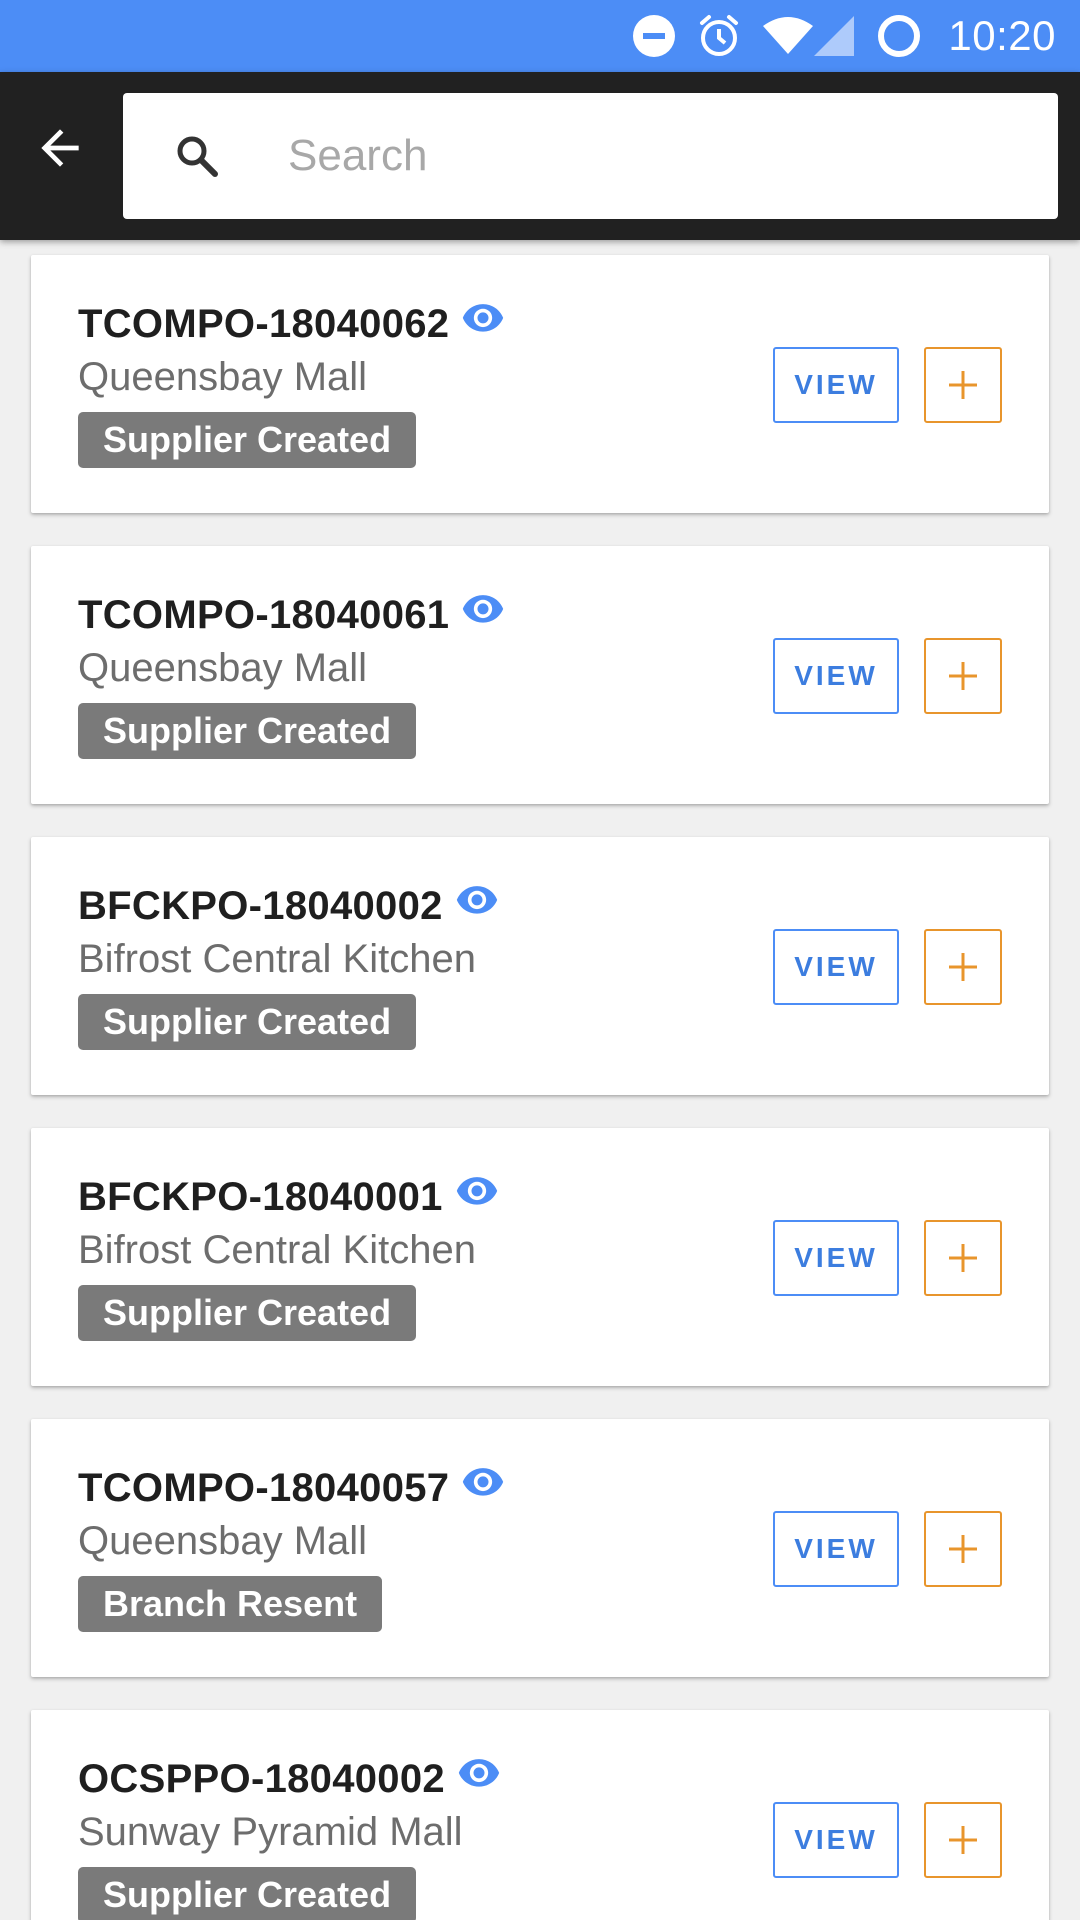  I want to click on order-code: TCOMPO-18040057, so click(264, 1487).